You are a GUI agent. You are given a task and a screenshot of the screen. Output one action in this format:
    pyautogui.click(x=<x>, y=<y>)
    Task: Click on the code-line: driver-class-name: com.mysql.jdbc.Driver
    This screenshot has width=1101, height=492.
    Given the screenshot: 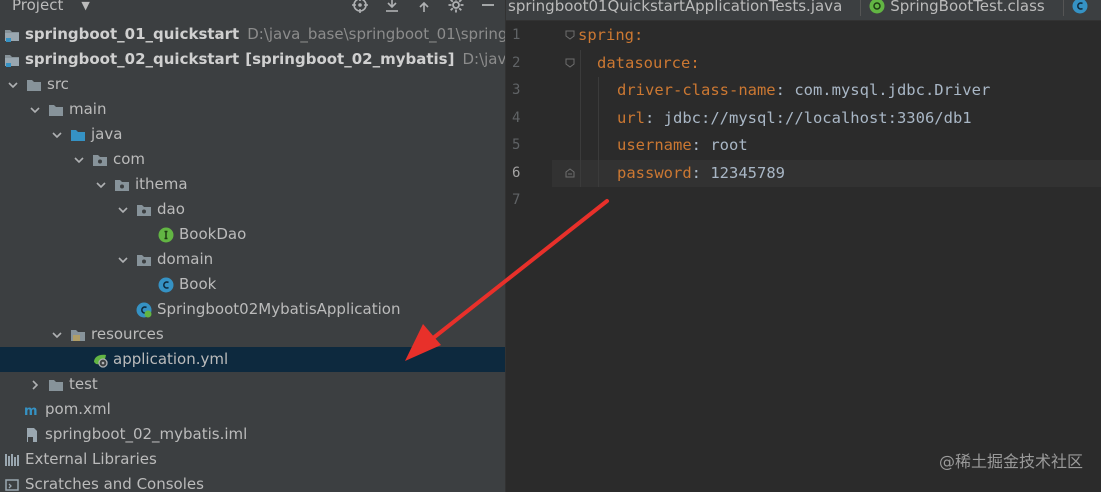 What is the action you would take?
    pyautogui.click(x=784, y=91)
    